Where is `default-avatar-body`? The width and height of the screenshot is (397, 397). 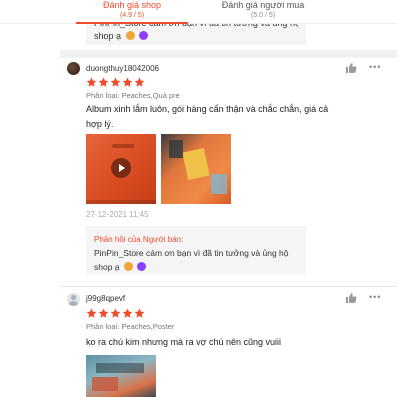
default-avatar-body is located at coordinates (73, 303).